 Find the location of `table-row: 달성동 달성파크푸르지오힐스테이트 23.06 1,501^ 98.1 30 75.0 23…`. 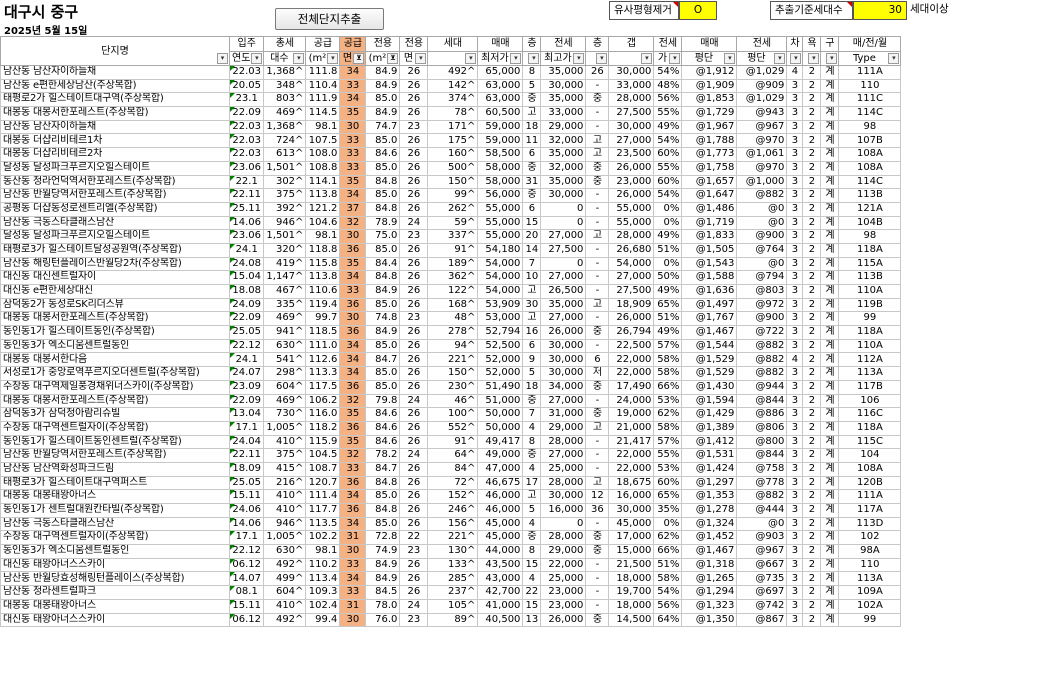

table-row: 달성동 달성파크푸르지오힐스테이트 23.06 1,501^ 98.1 30 75.0 23… is located at coordinates (451, 236).